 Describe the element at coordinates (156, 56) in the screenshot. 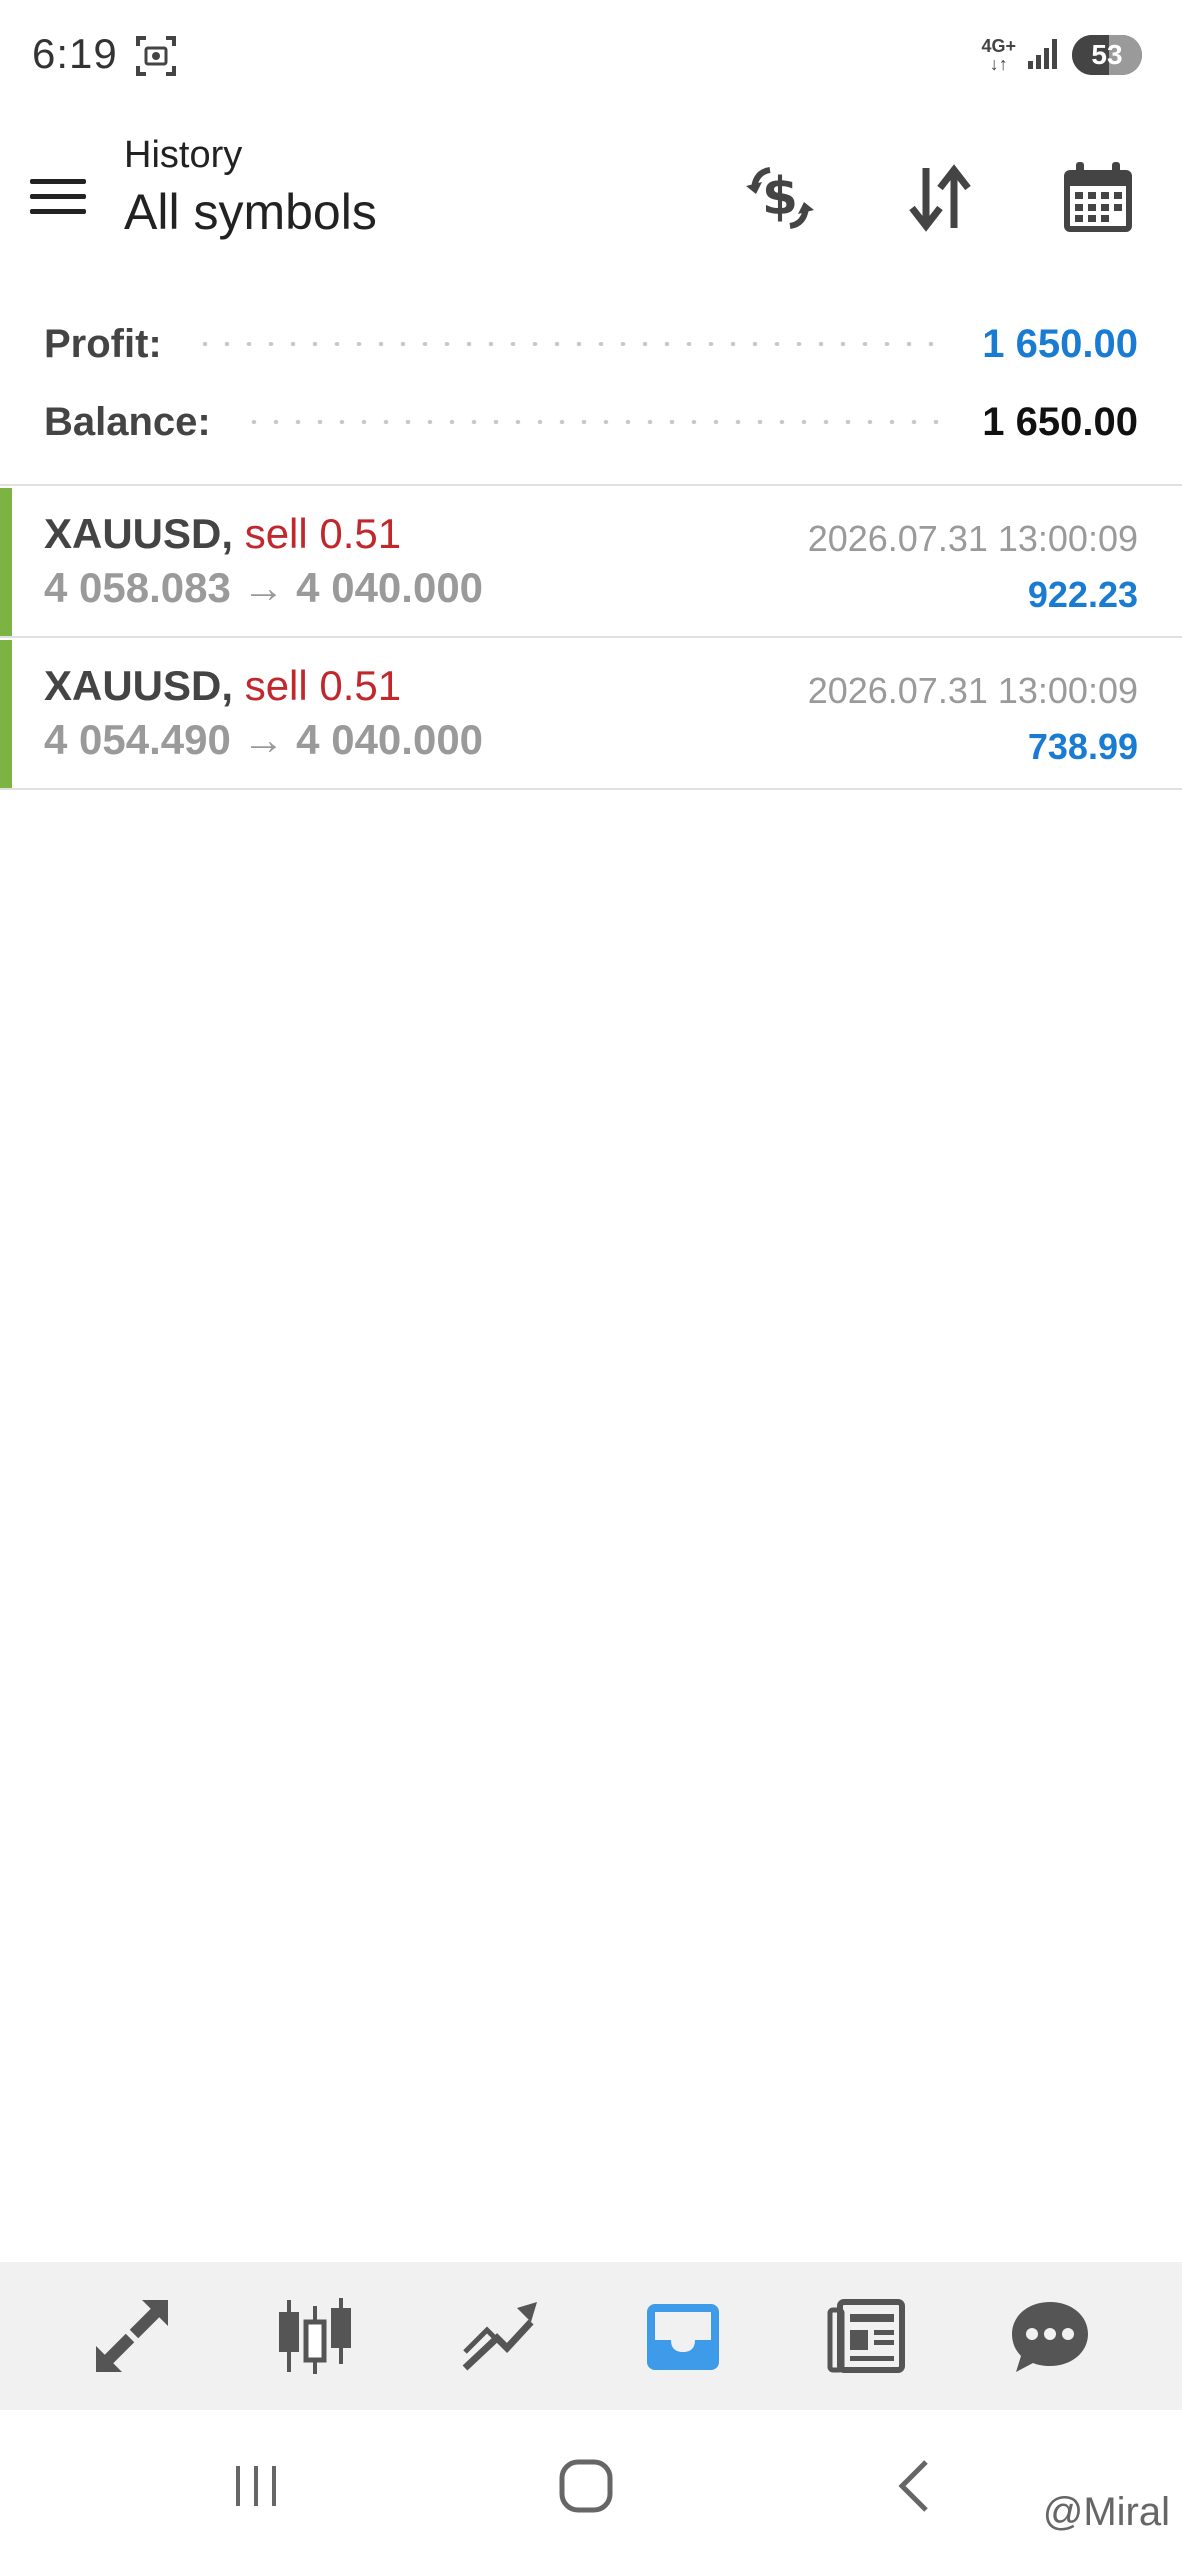

I see `screenshot-icon` at that location.